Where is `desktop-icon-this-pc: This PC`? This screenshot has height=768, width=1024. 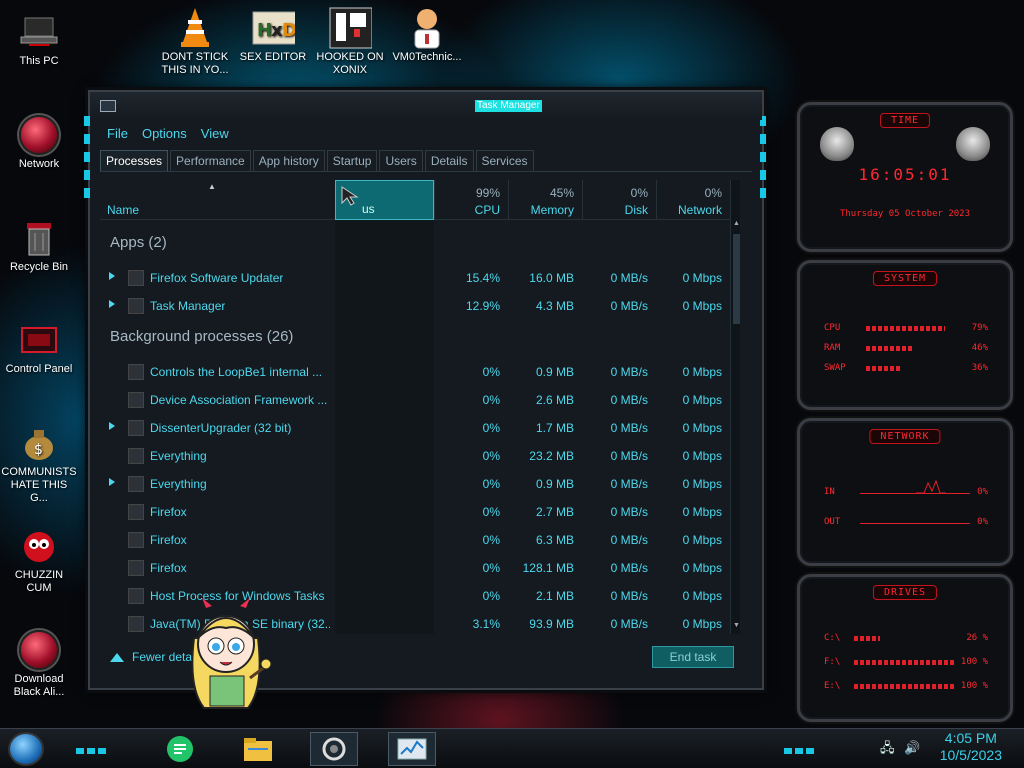
desktop-icon-this-pc: This PC is located at coordinates (39, 40).